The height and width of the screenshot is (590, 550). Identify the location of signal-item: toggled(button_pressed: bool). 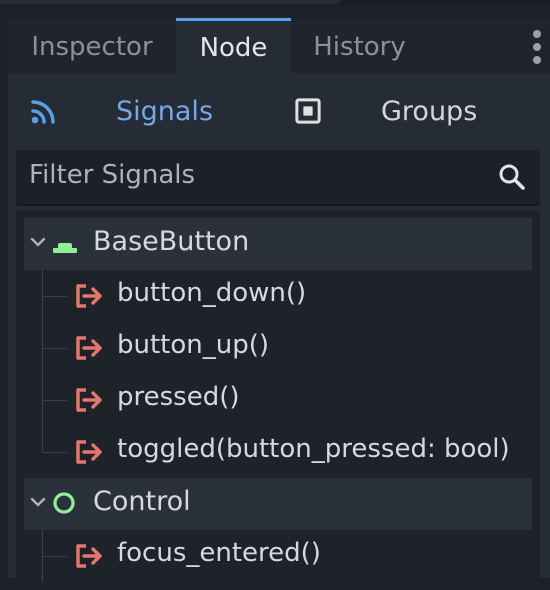
(278, 452).